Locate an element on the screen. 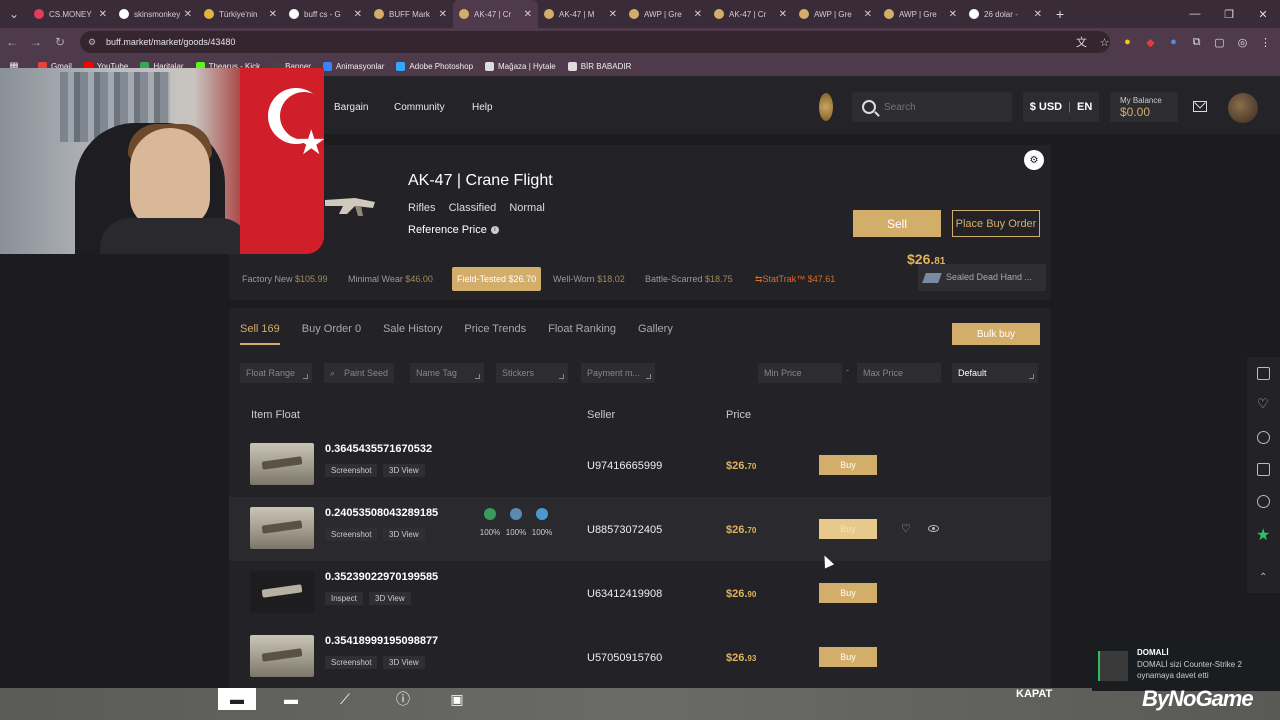 The image size is (1280, 720). close-window-icon: ✕ is located at coordinates (1263, 14).